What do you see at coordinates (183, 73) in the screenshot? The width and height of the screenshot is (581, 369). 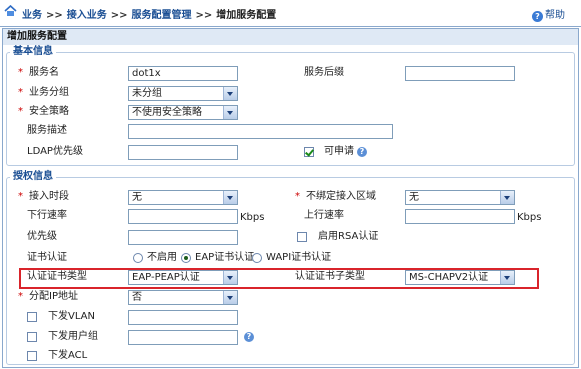 I see `service-name-input: dot1x` at bounding box center [183, 73].